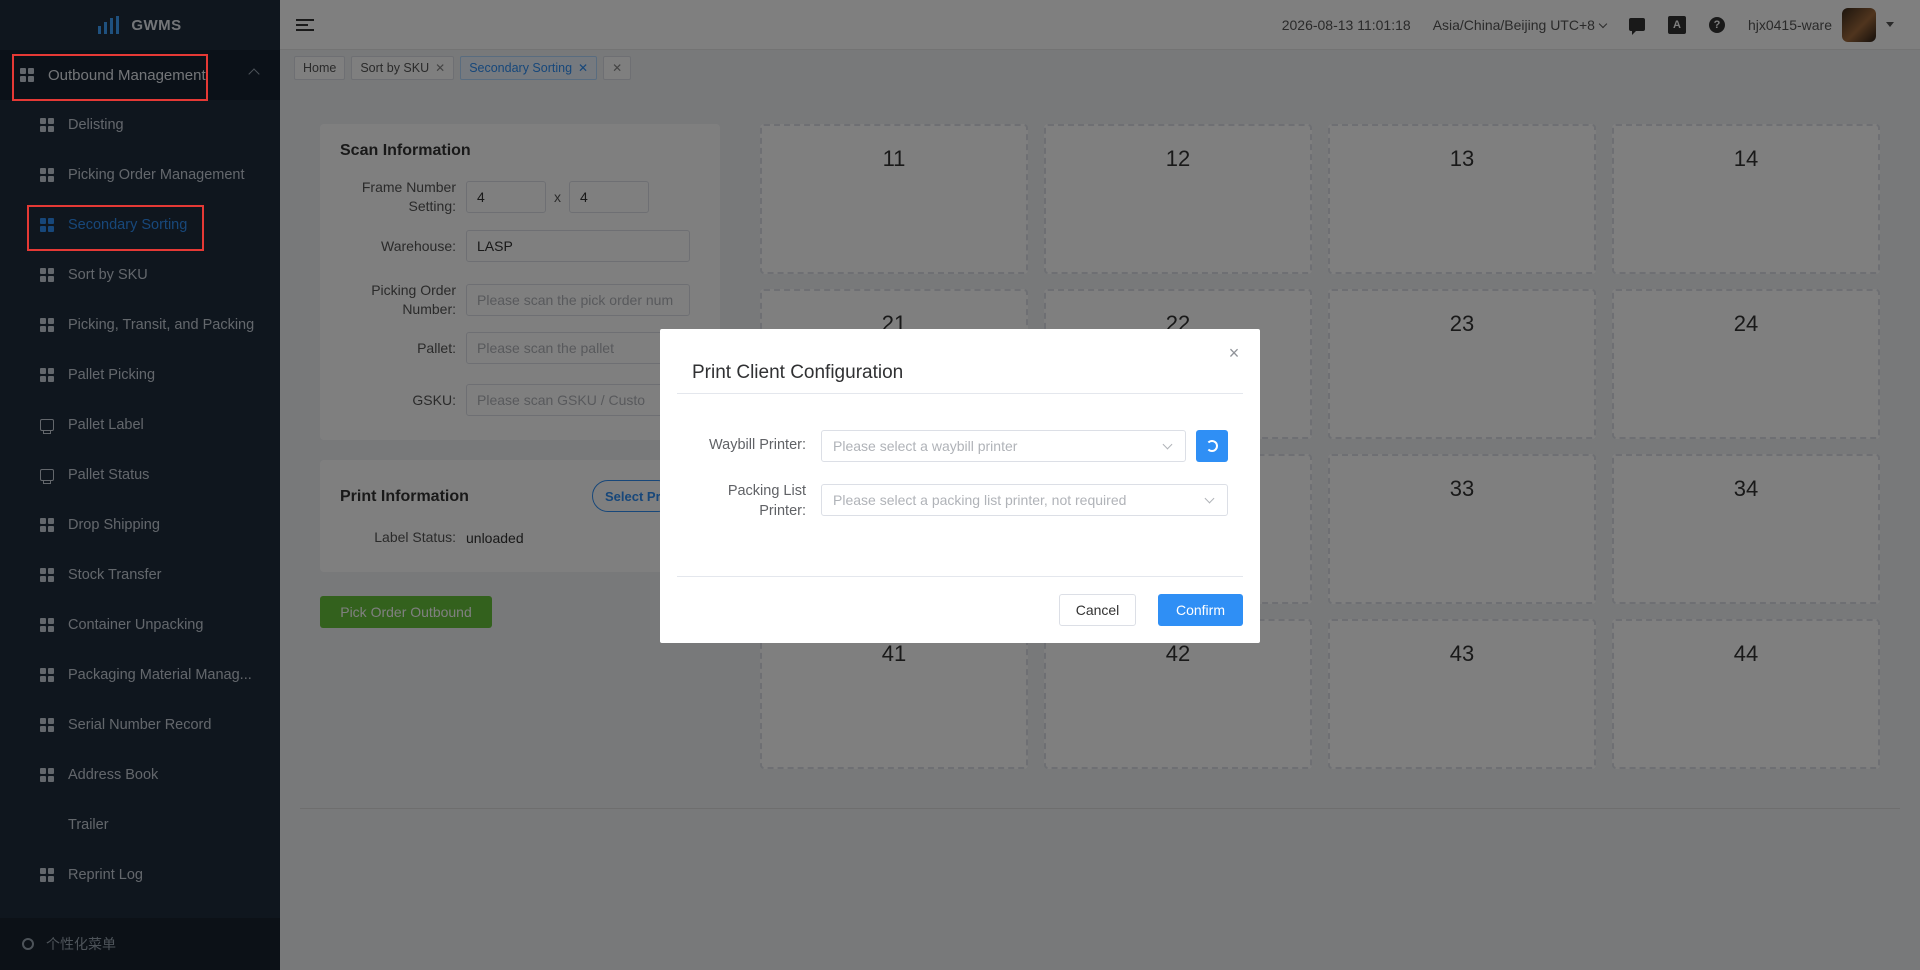 This screenshot has width=1920, height=970. What do you see at coordinates (925, 446) in the screenshot?
I see `waybill-placeholder: Please select a waybill printer` at bounding box center [925, 446].